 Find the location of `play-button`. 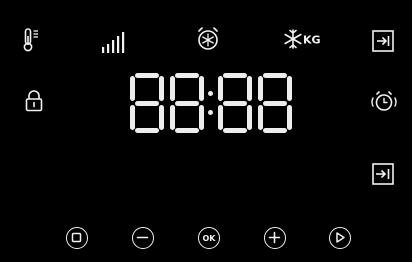

play-button is located at coordinates (340, 238).